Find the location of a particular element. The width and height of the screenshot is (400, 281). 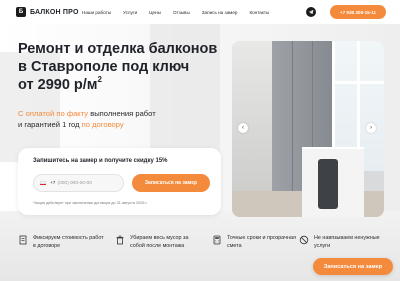

phone-code: +7 is located at coordinates (53, 183).